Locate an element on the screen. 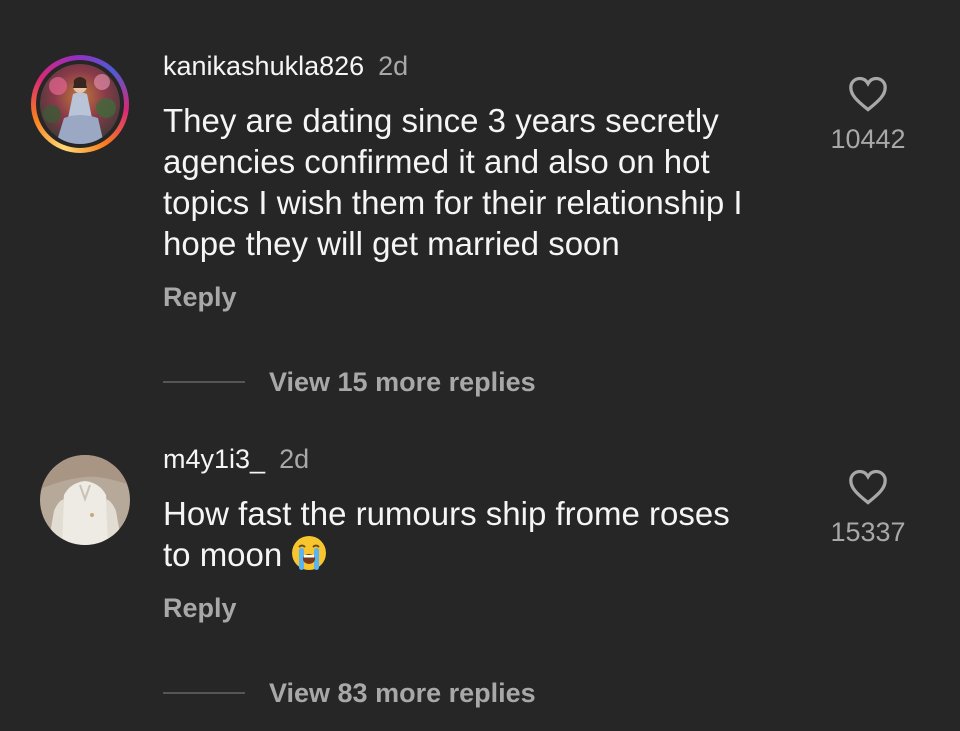 This screenshot has height=731, width=960. view-more-replies-label: View 83 more replies is located at coordinates (402, 693).